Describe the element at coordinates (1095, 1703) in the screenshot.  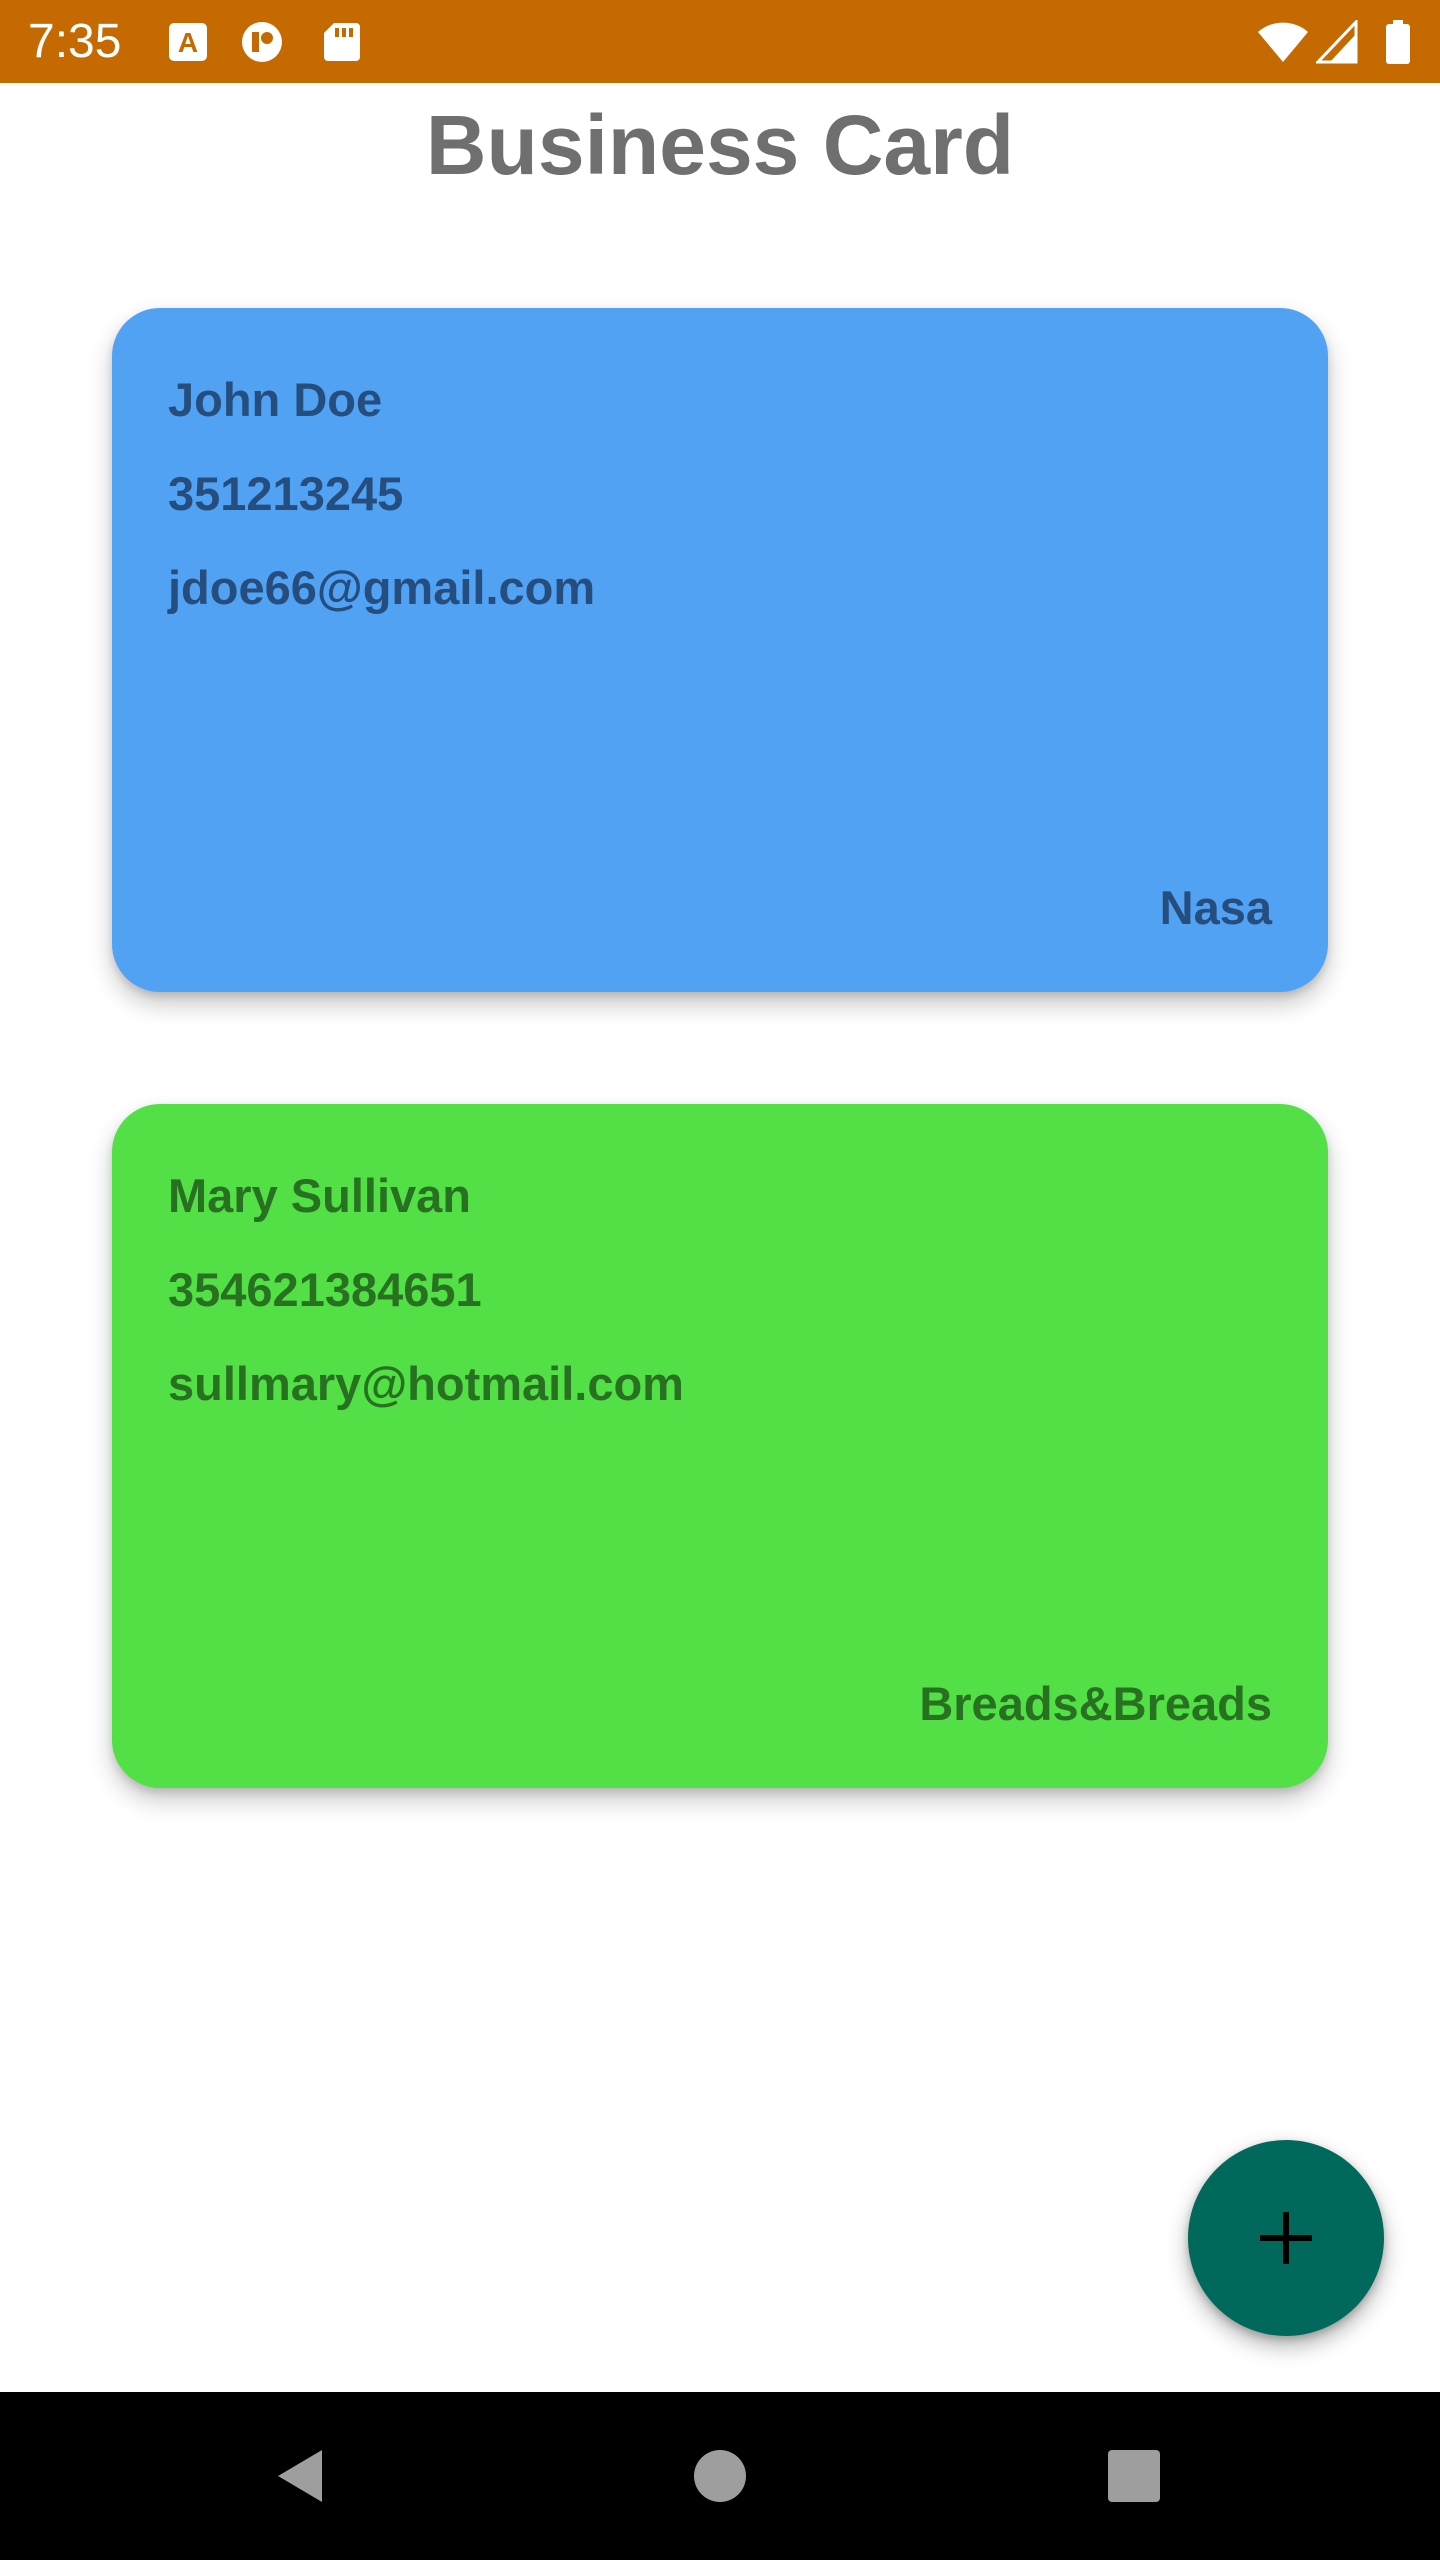
I see `card-company: Breads&Breads` at that location.